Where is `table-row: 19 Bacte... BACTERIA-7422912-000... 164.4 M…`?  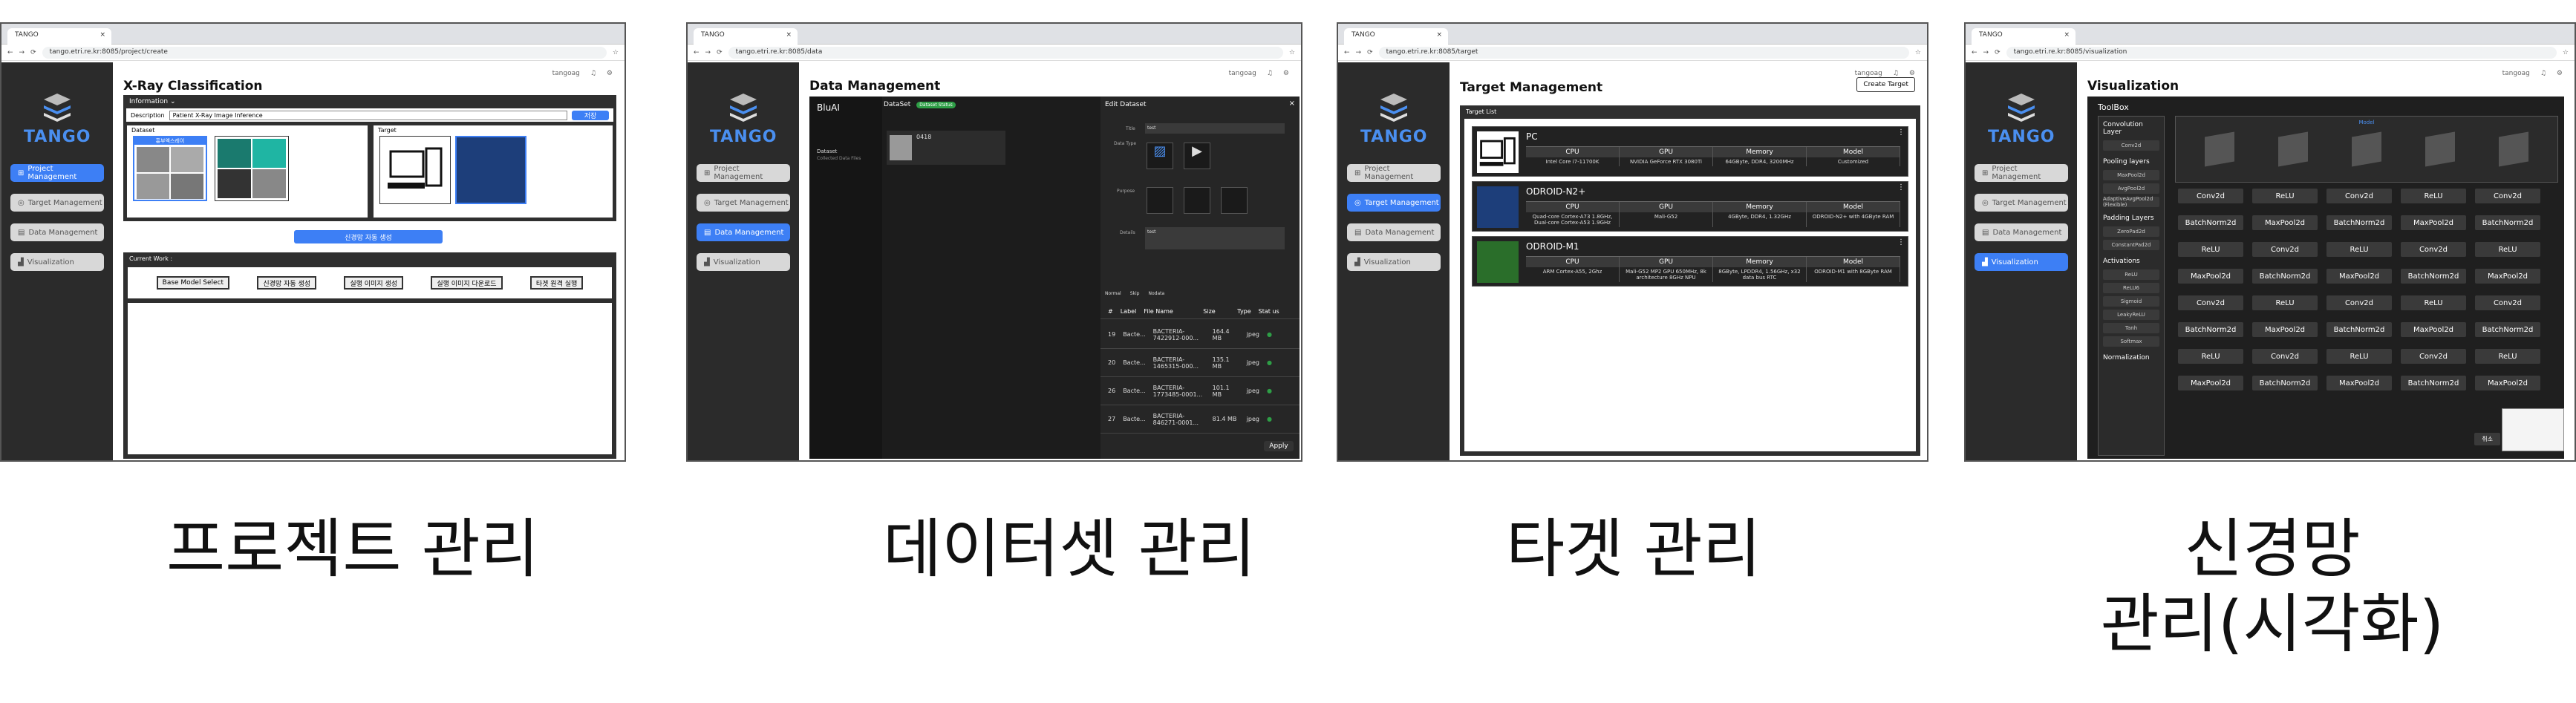
table-row: 19 Bacte... BACTERIA-7422912-000... 164.4 M… is located at coordinates (1200, 335).